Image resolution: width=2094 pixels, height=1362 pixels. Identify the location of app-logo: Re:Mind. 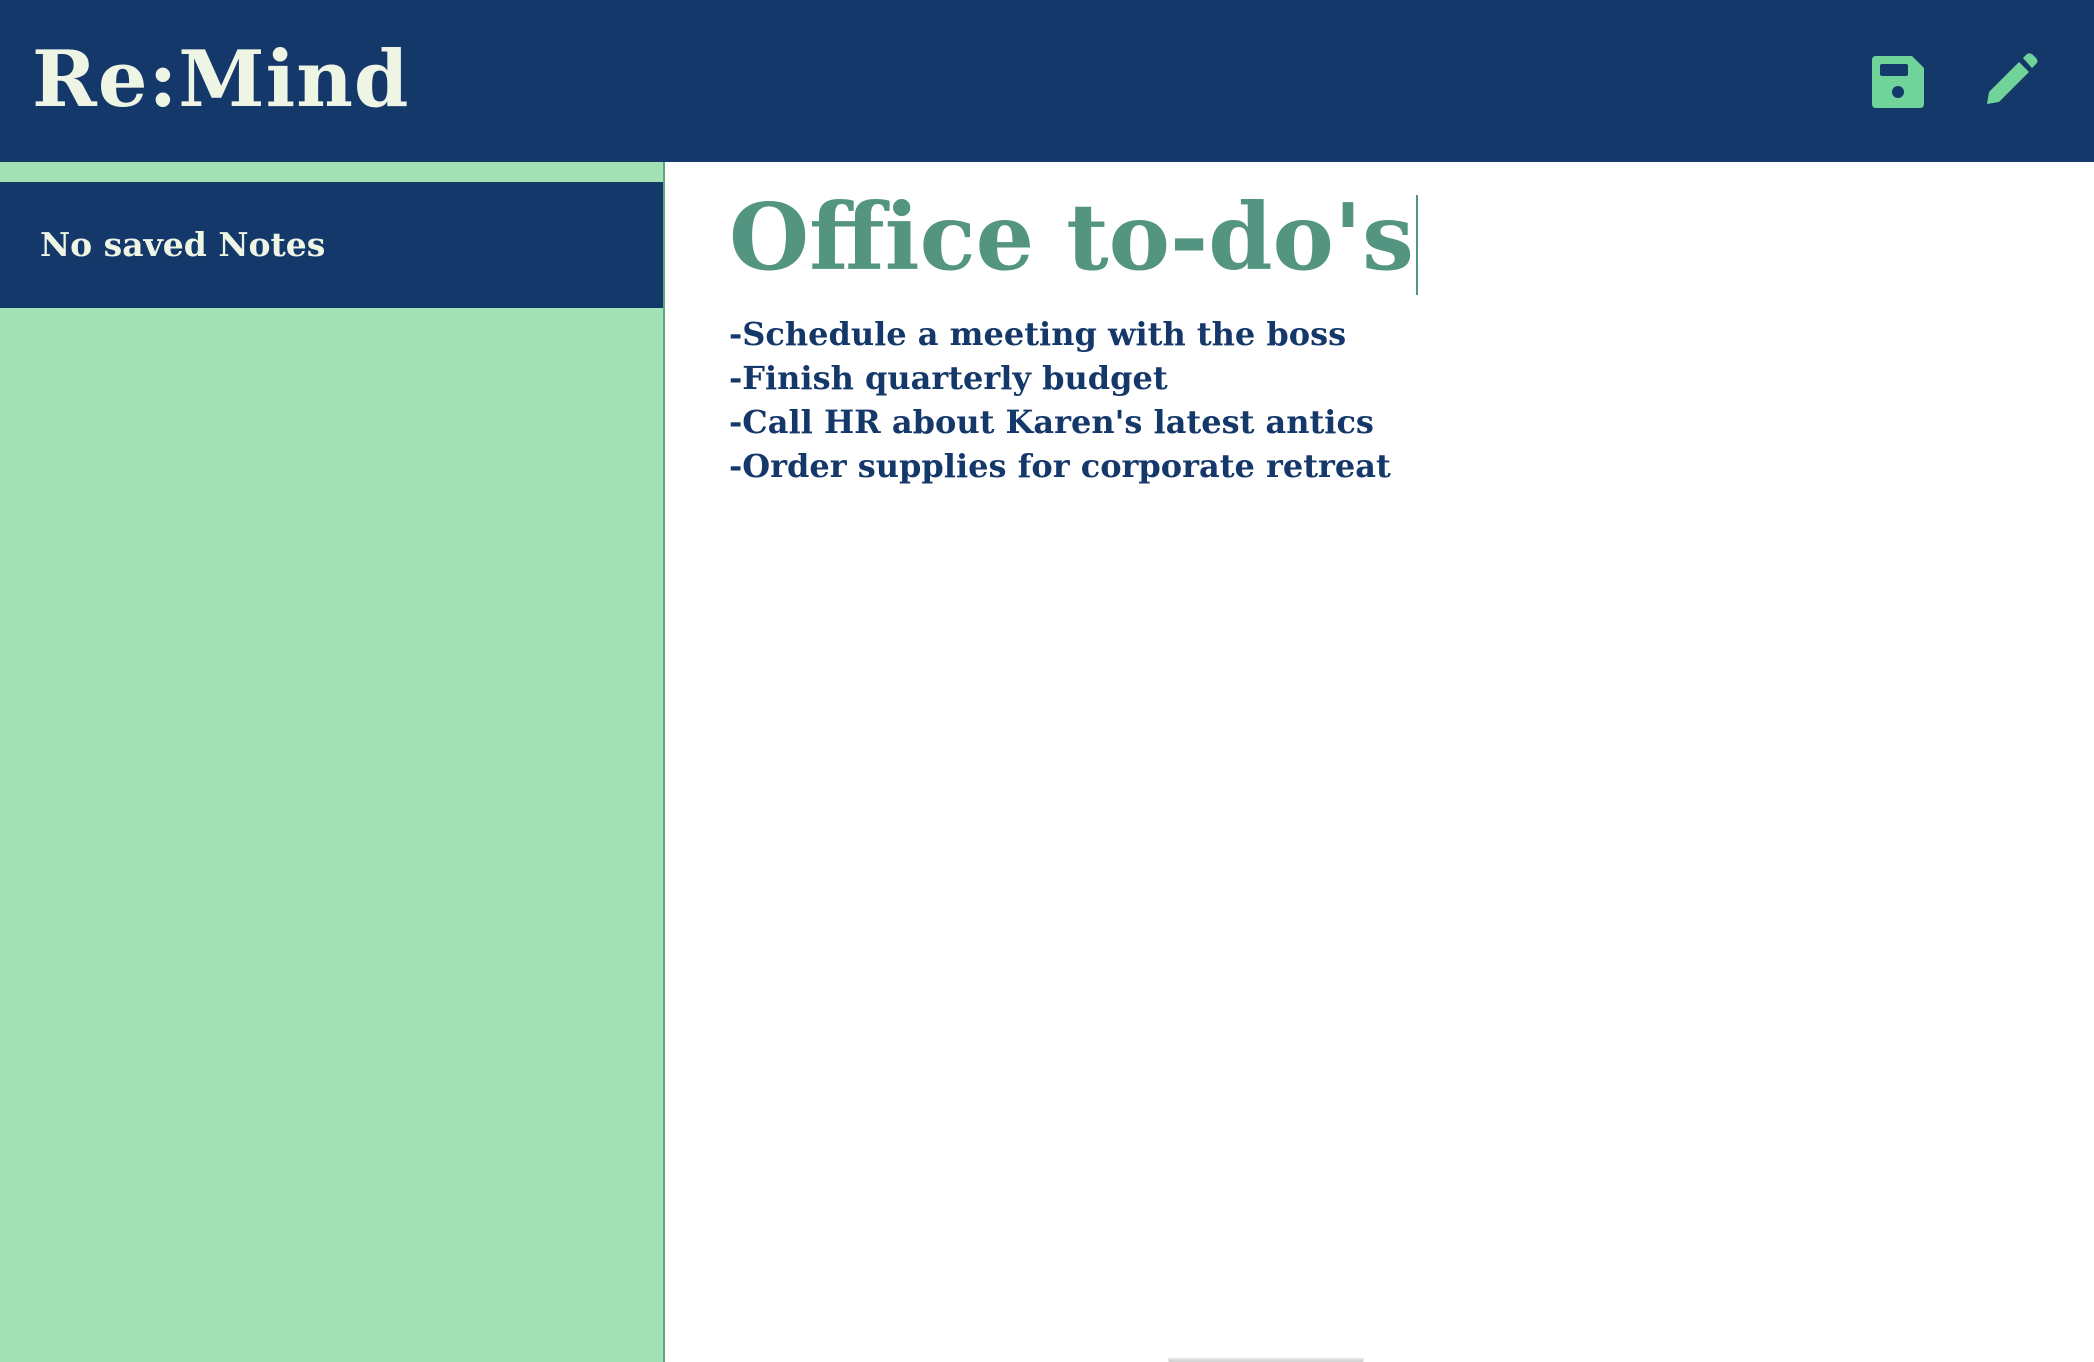
(221, 79).